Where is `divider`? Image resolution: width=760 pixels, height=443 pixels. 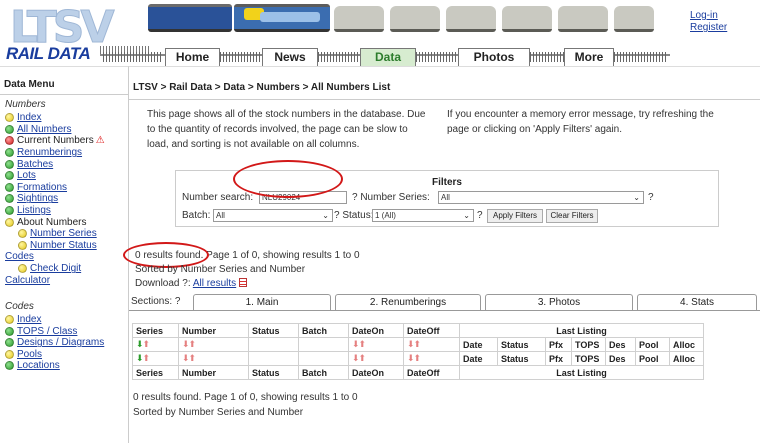 divider is located at coordinates (444, 310).